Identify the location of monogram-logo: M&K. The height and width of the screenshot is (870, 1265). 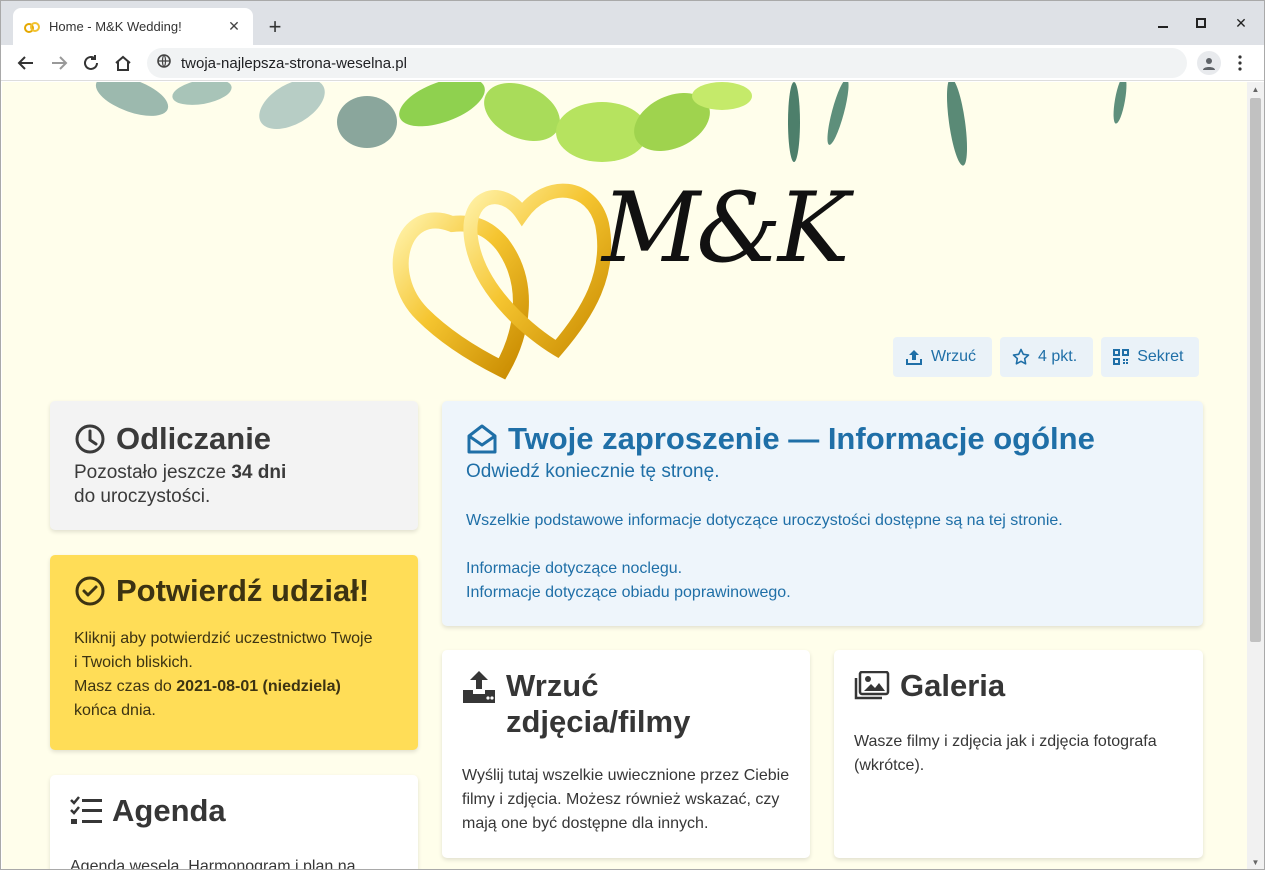
(725, 228).